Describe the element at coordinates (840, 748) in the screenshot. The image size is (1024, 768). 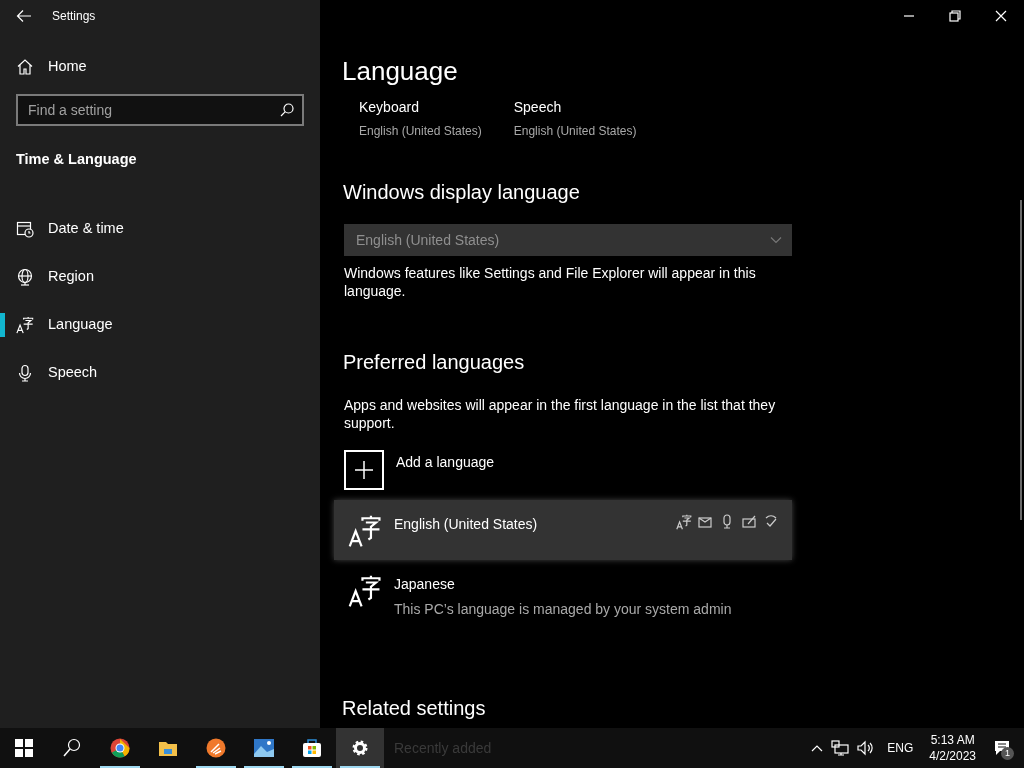
I see `network-icon` at that location.